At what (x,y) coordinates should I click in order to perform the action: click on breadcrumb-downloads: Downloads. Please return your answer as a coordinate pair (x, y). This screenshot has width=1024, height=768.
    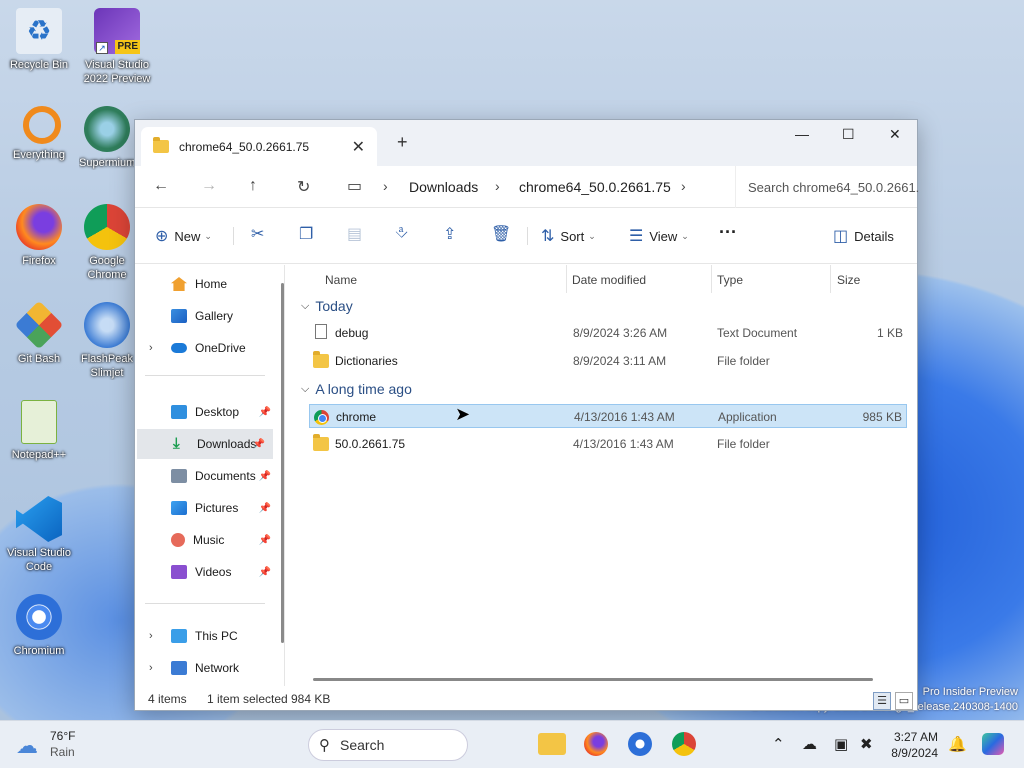
    Looking at the image, I should click on (443, 187).